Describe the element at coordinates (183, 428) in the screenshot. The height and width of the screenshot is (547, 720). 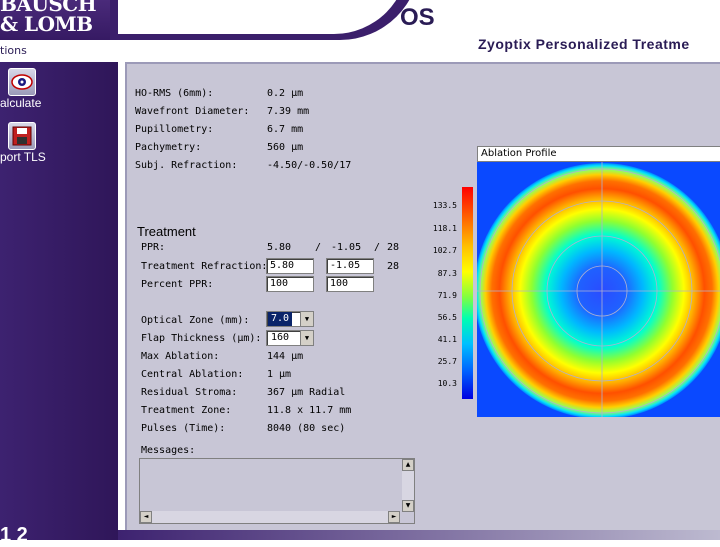
I see `pulses-label: Pulses (Time):` at that location.